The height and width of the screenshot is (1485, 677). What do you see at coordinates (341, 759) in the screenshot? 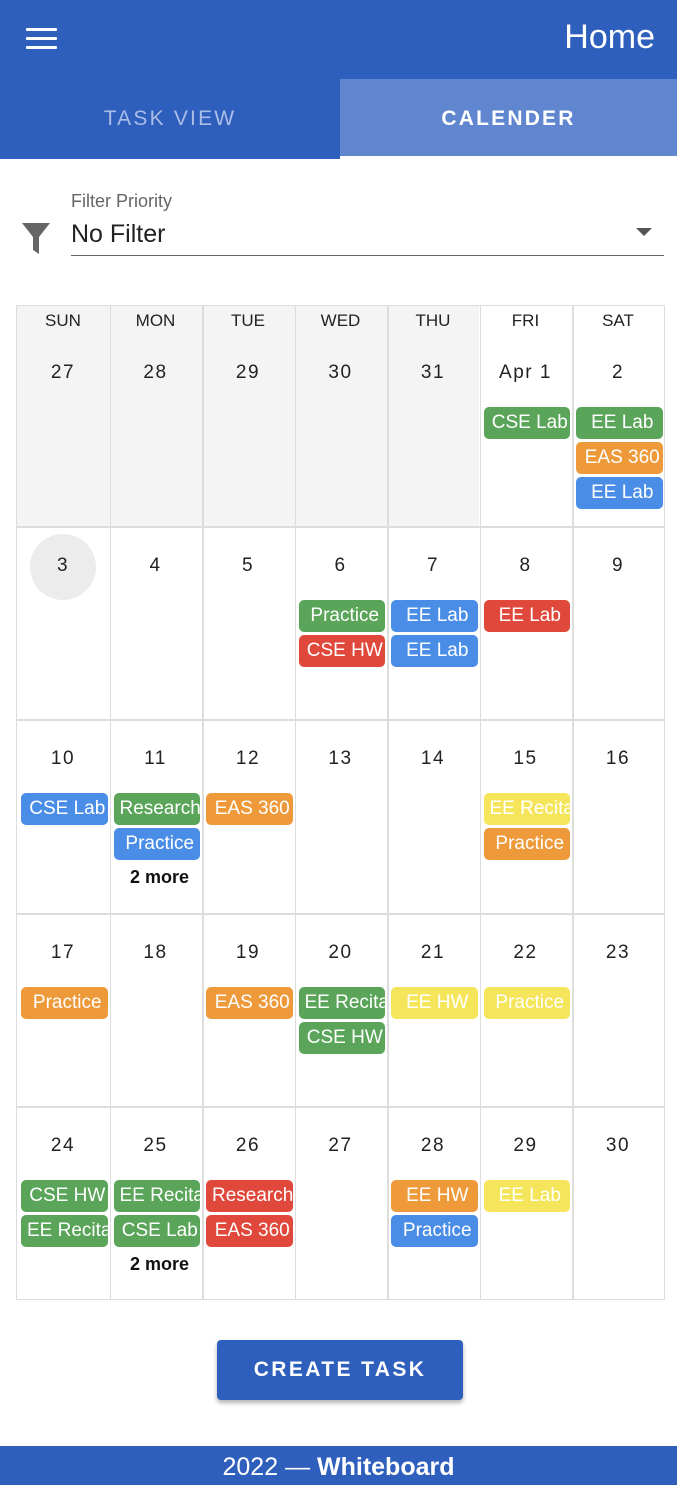
I see `day-number: 13` at bounding box center [341, 759].